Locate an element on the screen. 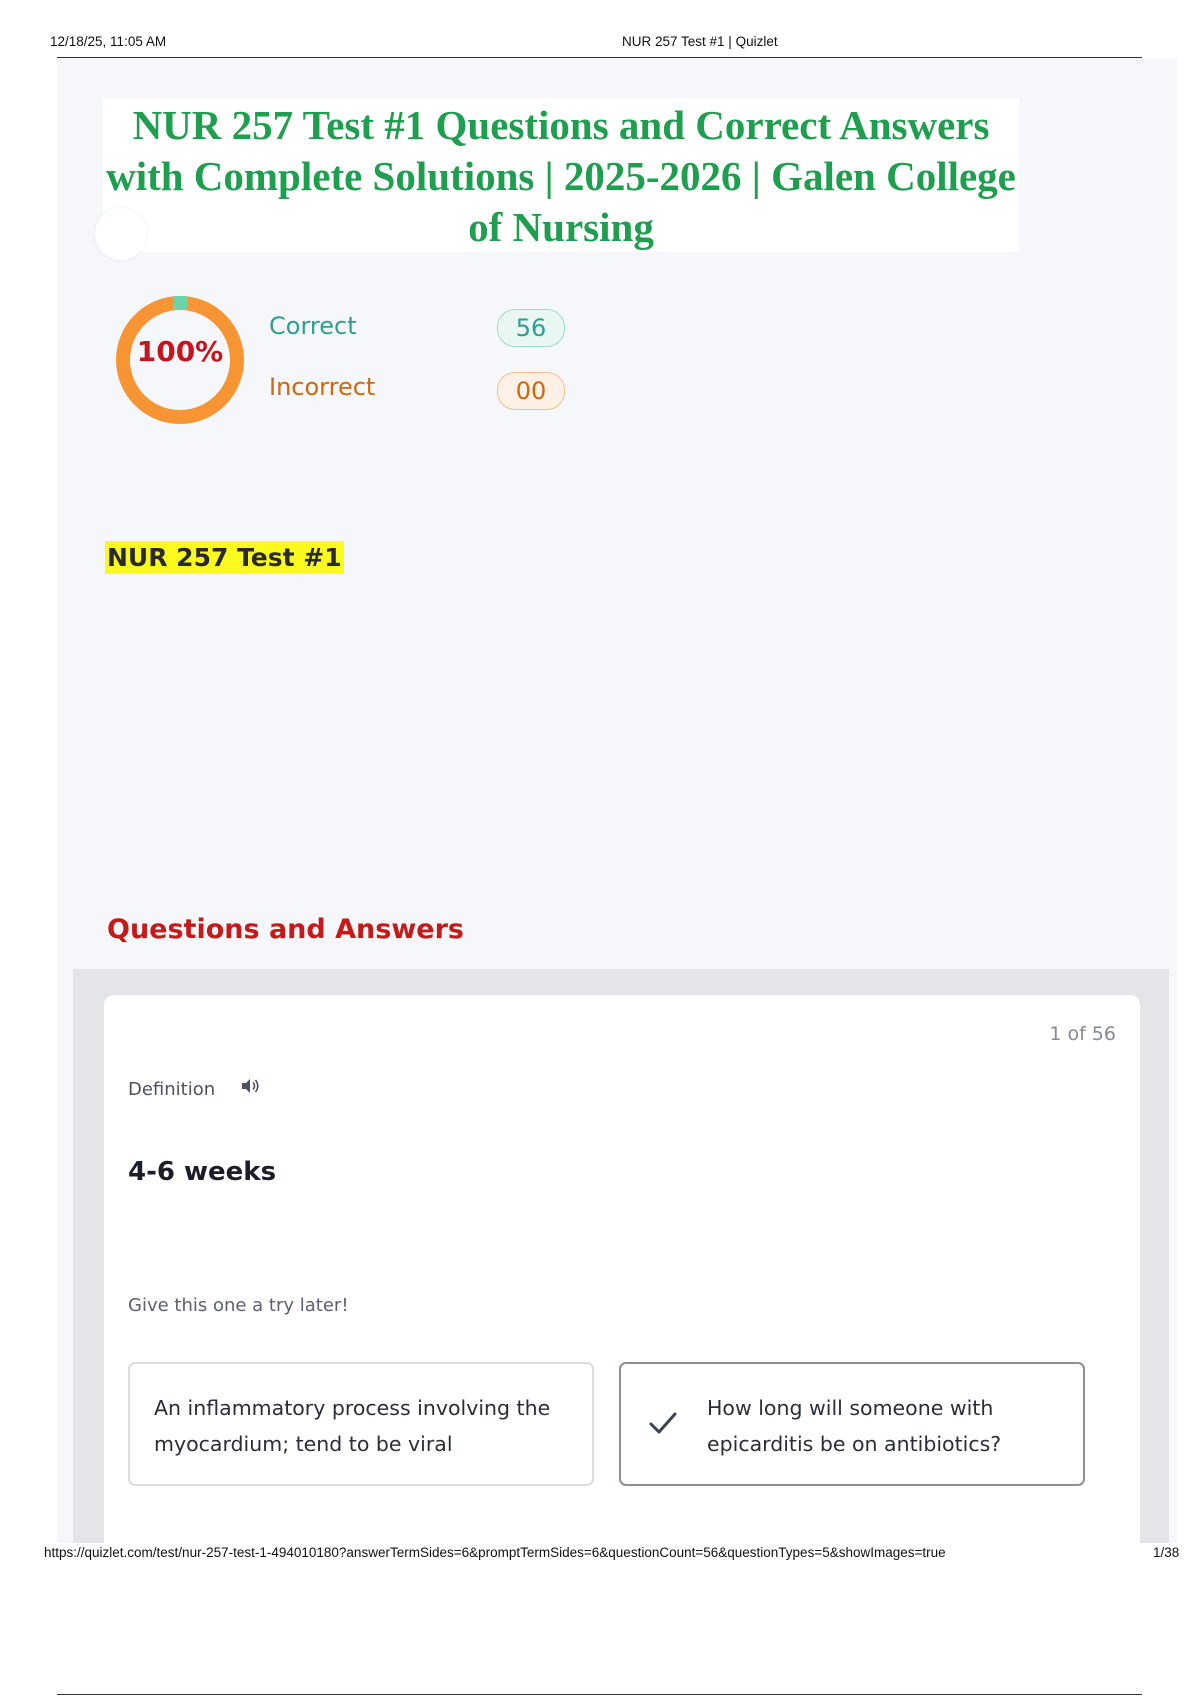  set-title: NUR 257 Test #1 is located at coordinates (224, 557).